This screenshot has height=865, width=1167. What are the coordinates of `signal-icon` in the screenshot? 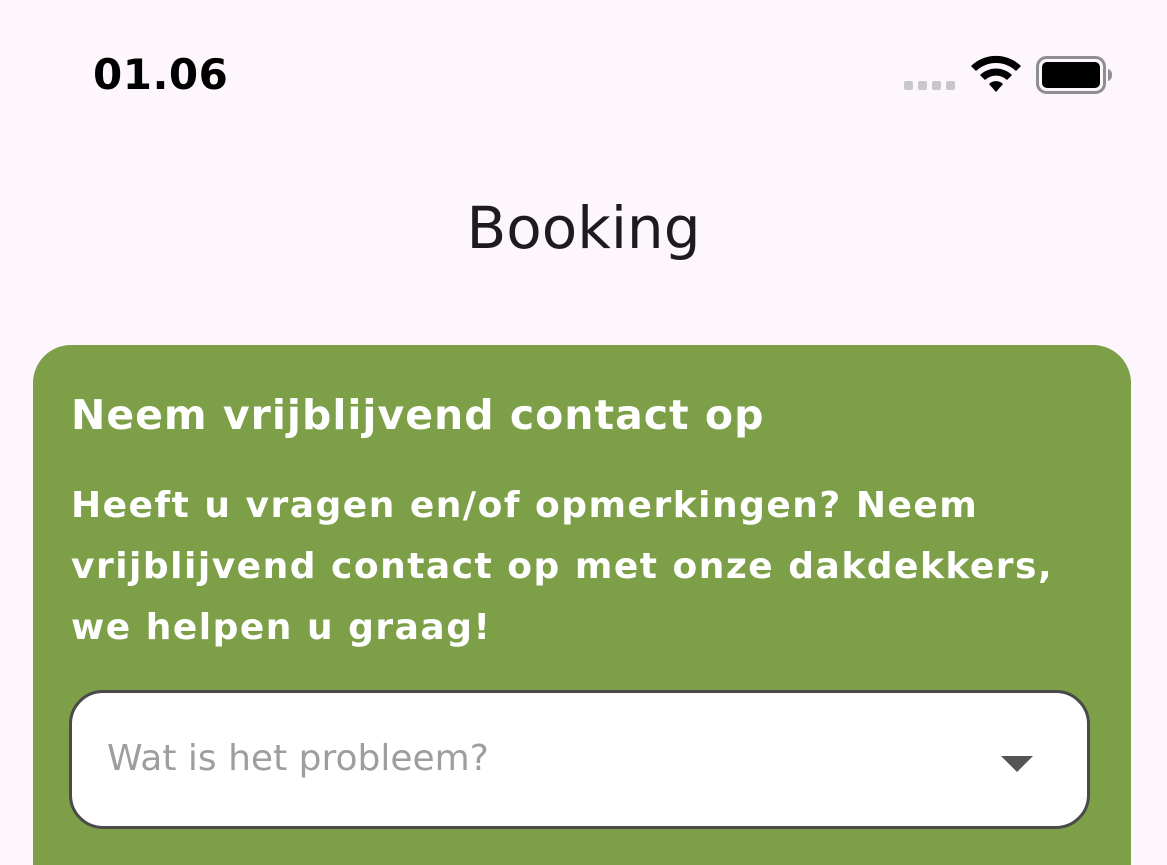 It's located at (929, 85).